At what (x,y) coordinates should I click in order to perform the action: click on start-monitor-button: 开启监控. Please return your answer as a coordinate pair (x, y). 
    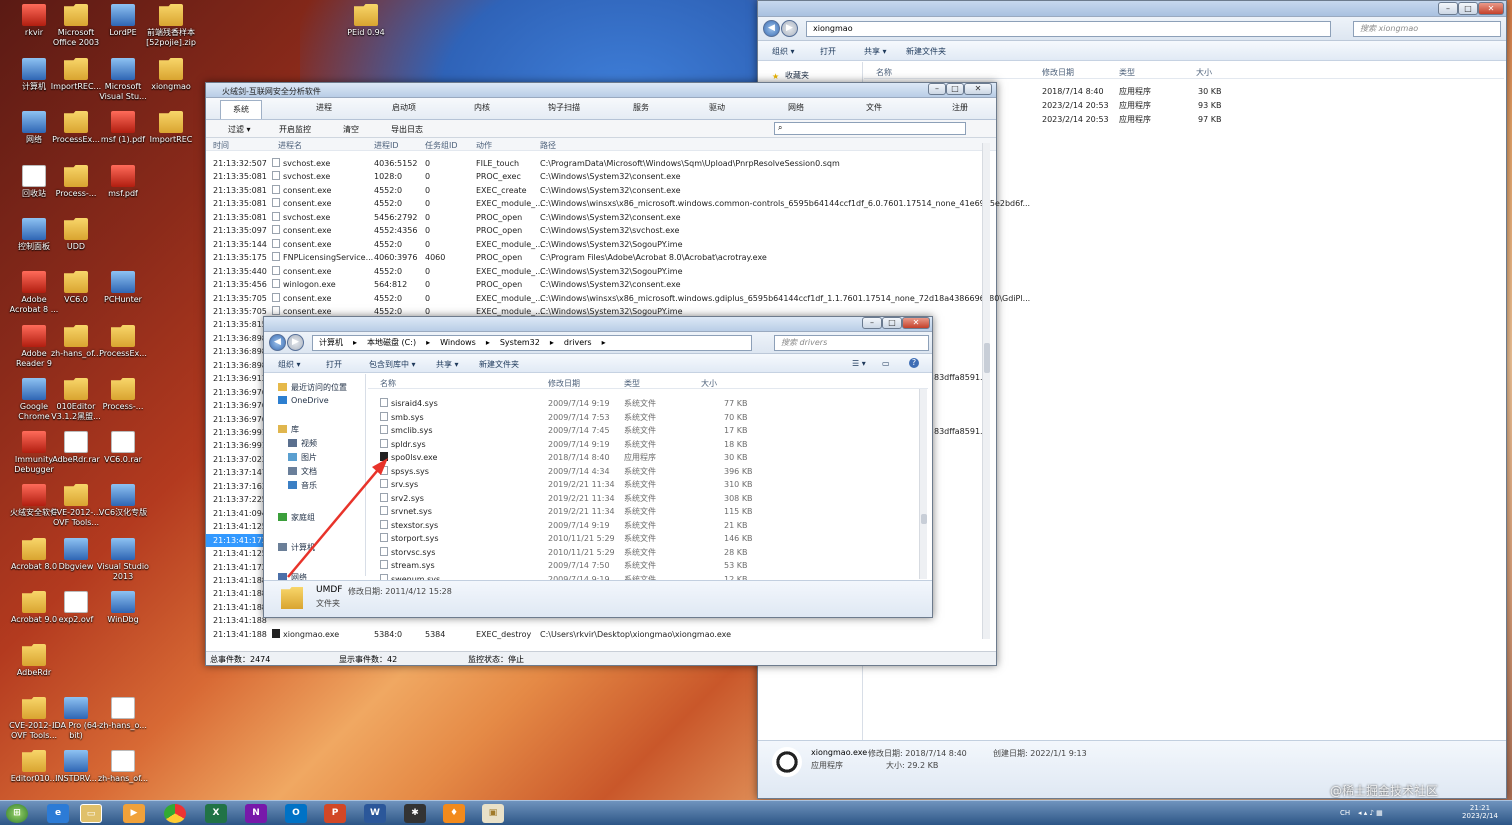
    Looking at the image, I should click on (295, 129).